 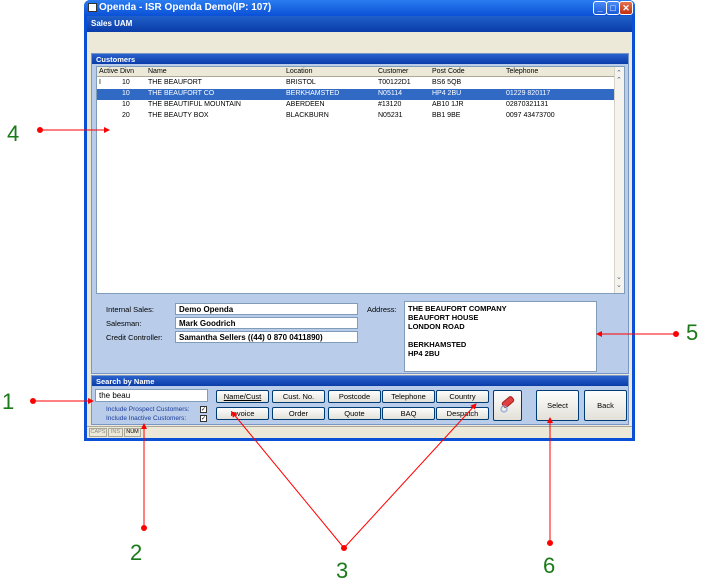 I want to click on annotation-label-5: 5, so click(x=692, y=332).